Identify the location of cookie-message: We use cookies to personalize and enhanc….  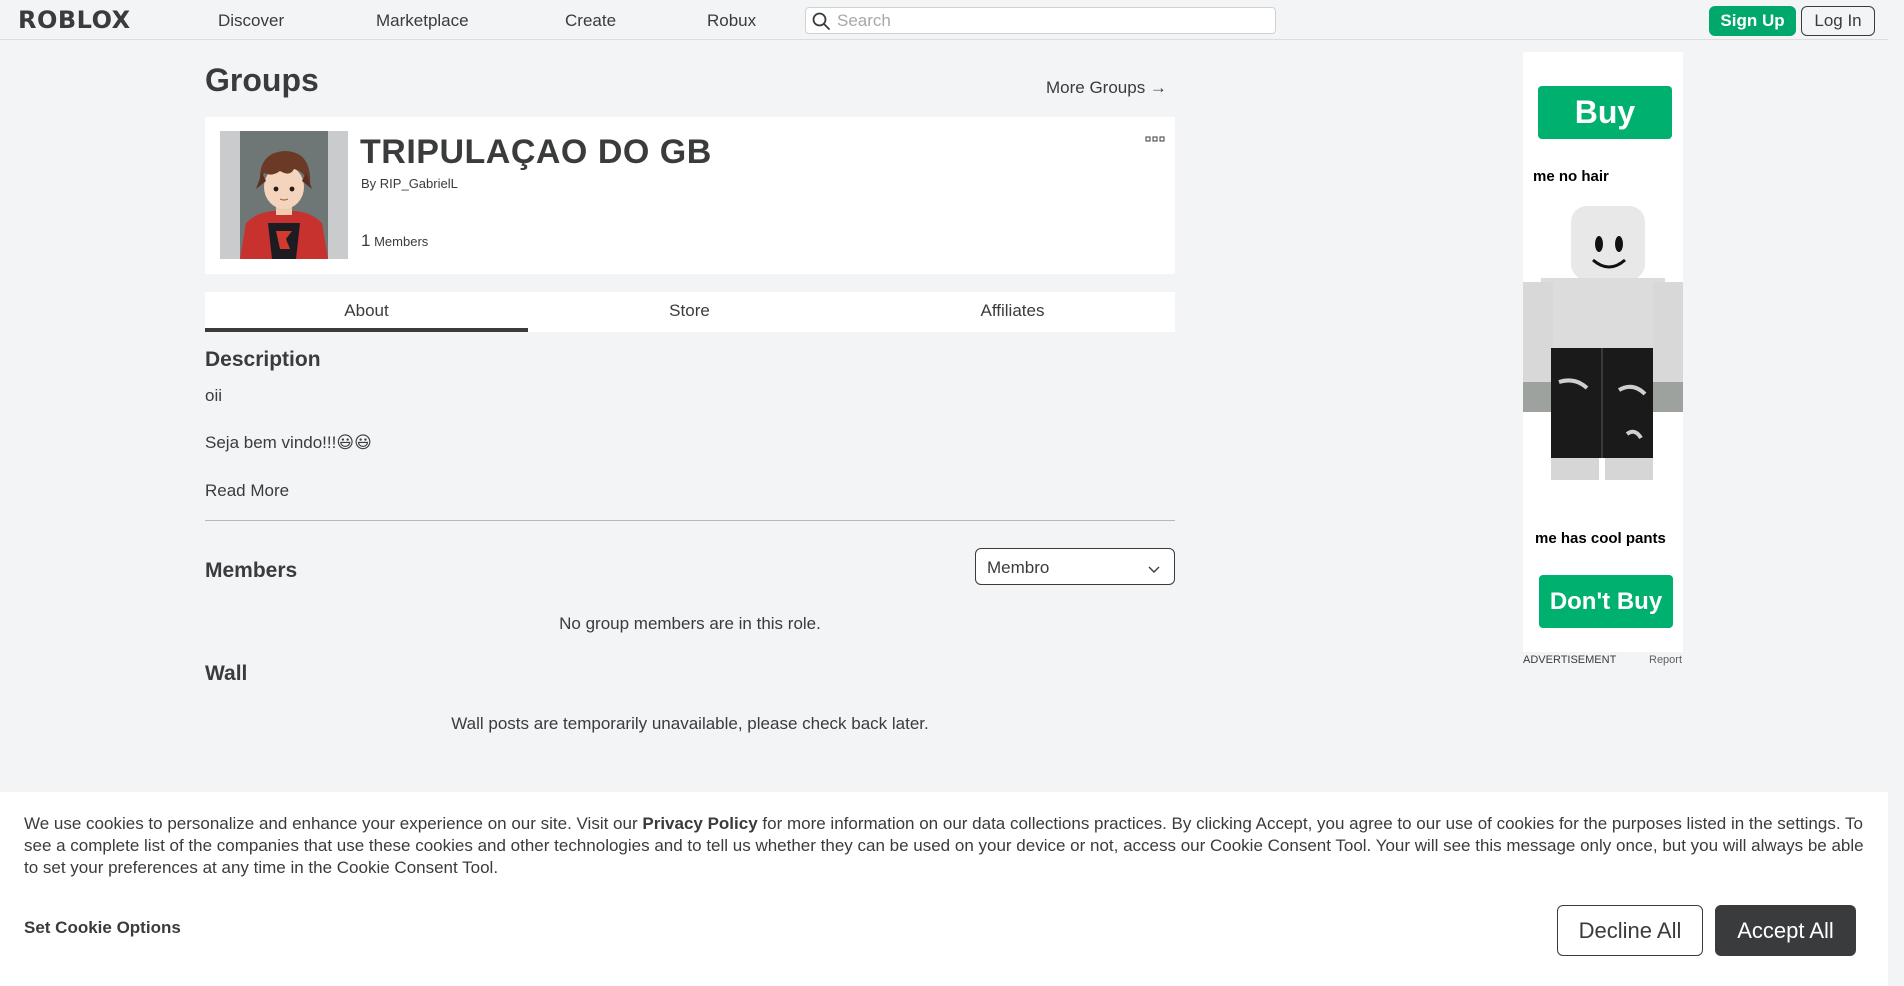
(949, 846).